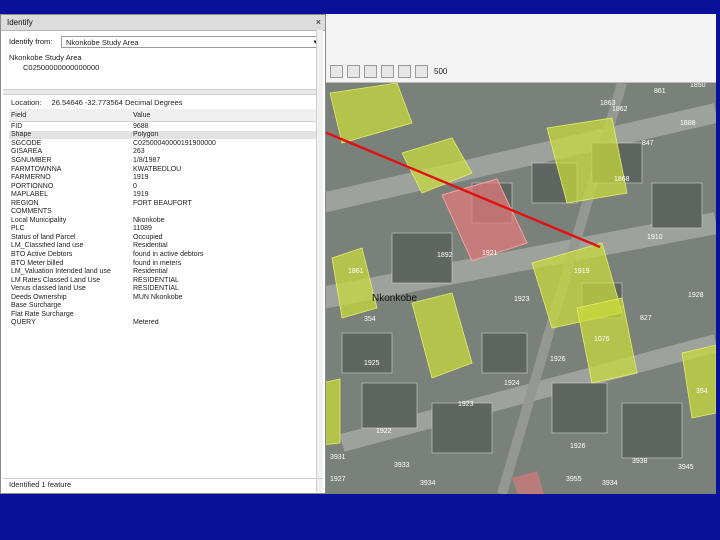 The width and height of the screenshot is (720, 540). What do you see at coordinates (54, 68) in the screenshot?
I see `tree-feature-item: C02500000000000000` at bounding box center [54, 68].